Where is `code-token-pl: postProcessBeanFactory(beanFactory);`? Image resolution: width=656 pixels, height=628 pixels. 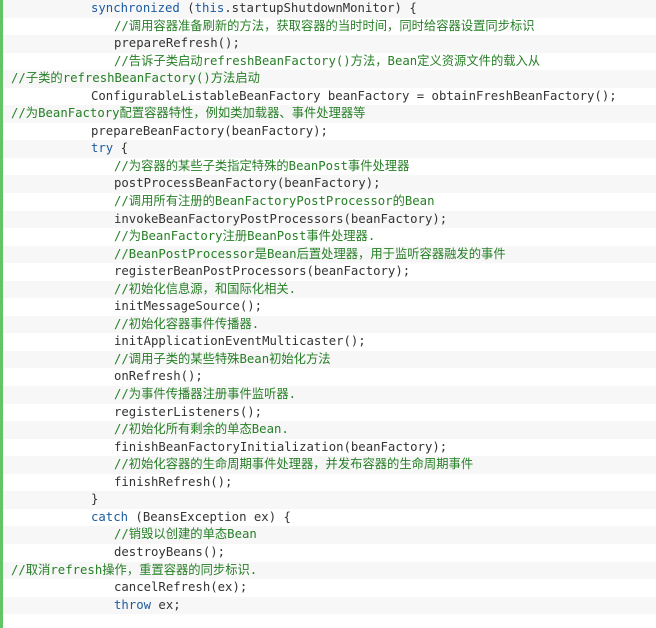 code-token-pl: postProcessBeanFactory(beanFactory); is located at coordinates (247, 183).